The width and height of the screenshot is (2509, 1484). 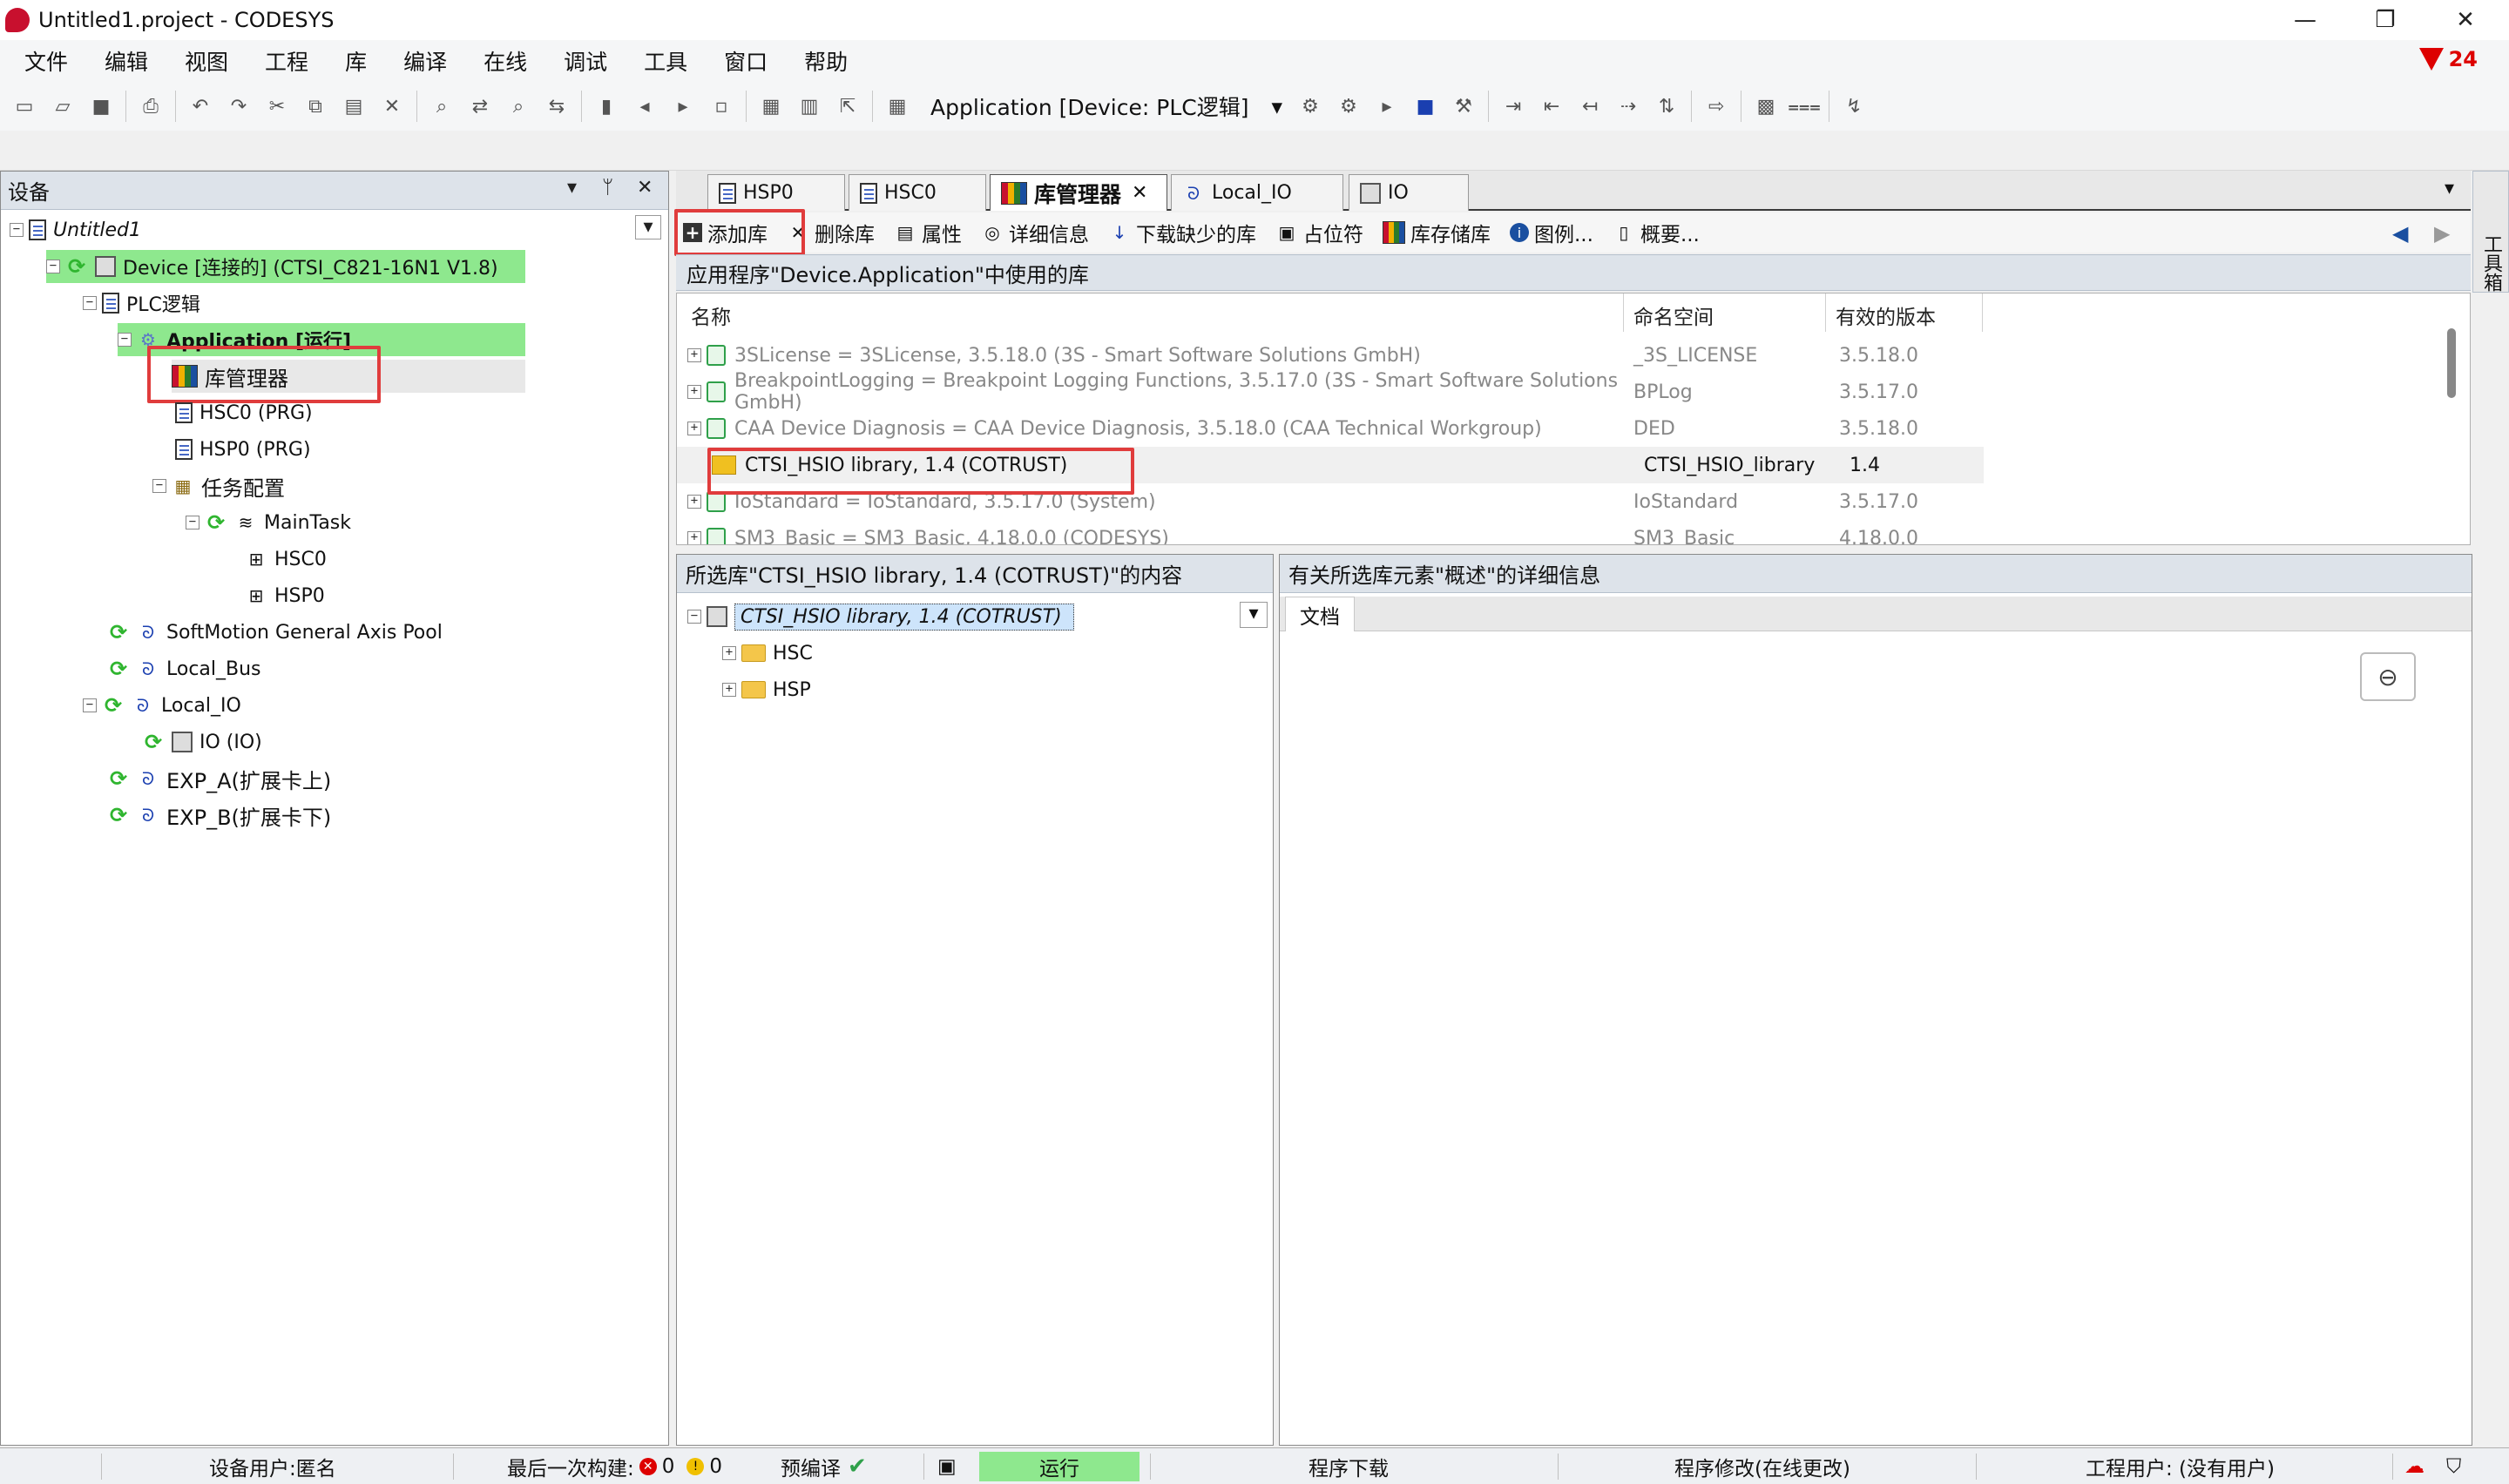 I want to click on reset-icon: ⚒, so click(x=1464, y=106).